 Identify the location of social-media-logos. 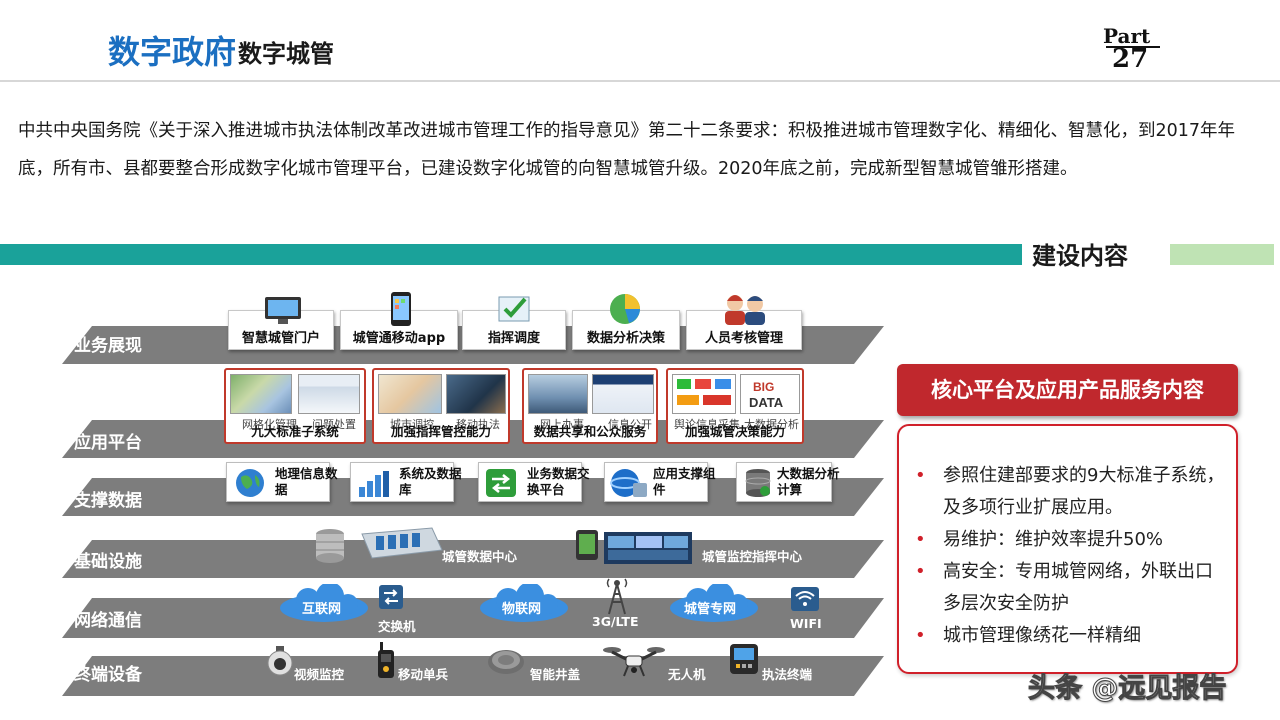
(704, 394).